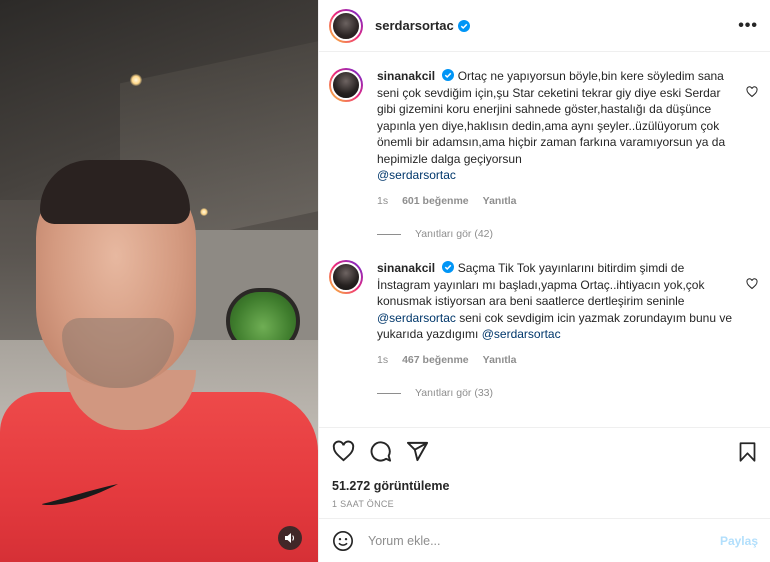  Describe the element at coordinates (567, 393) in the screenshot. I see `view-replies-button: Yanıtları gör (33)` at that location.